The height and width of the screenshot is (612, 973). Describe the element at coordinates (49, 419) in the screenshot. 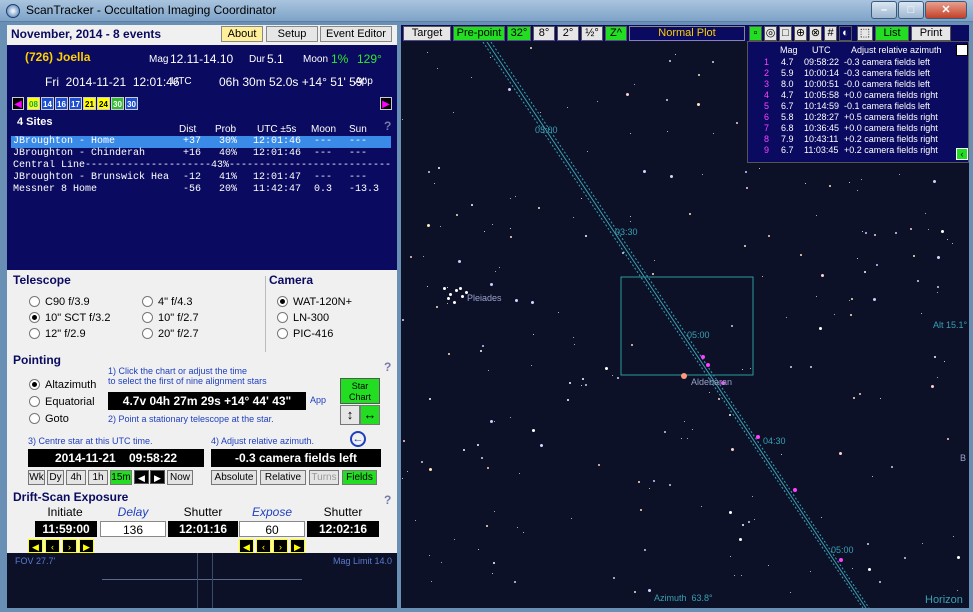

I see `mode-goto: Goto` at that location.